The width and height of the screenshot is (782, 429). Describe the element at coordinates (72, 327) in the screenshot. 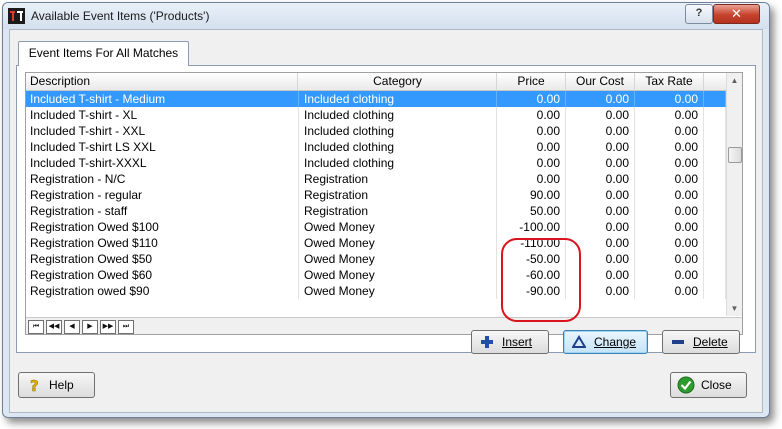

I see `nav-prev-icon: ◀` at that location.